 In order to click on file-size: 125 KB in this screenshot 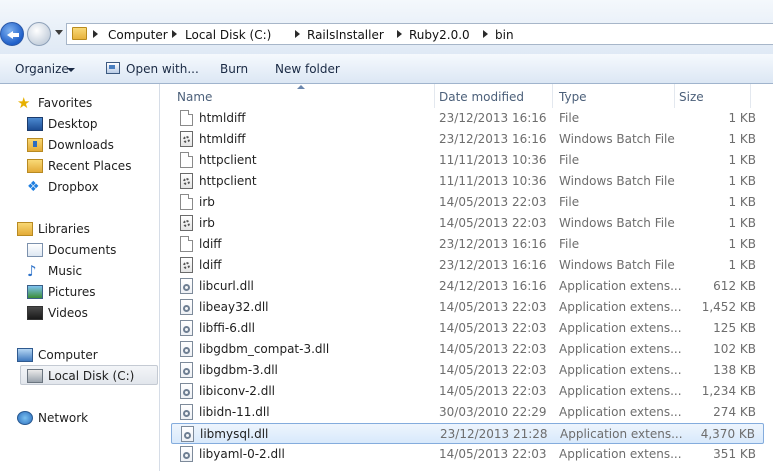, I will do `click(734, 328)`.